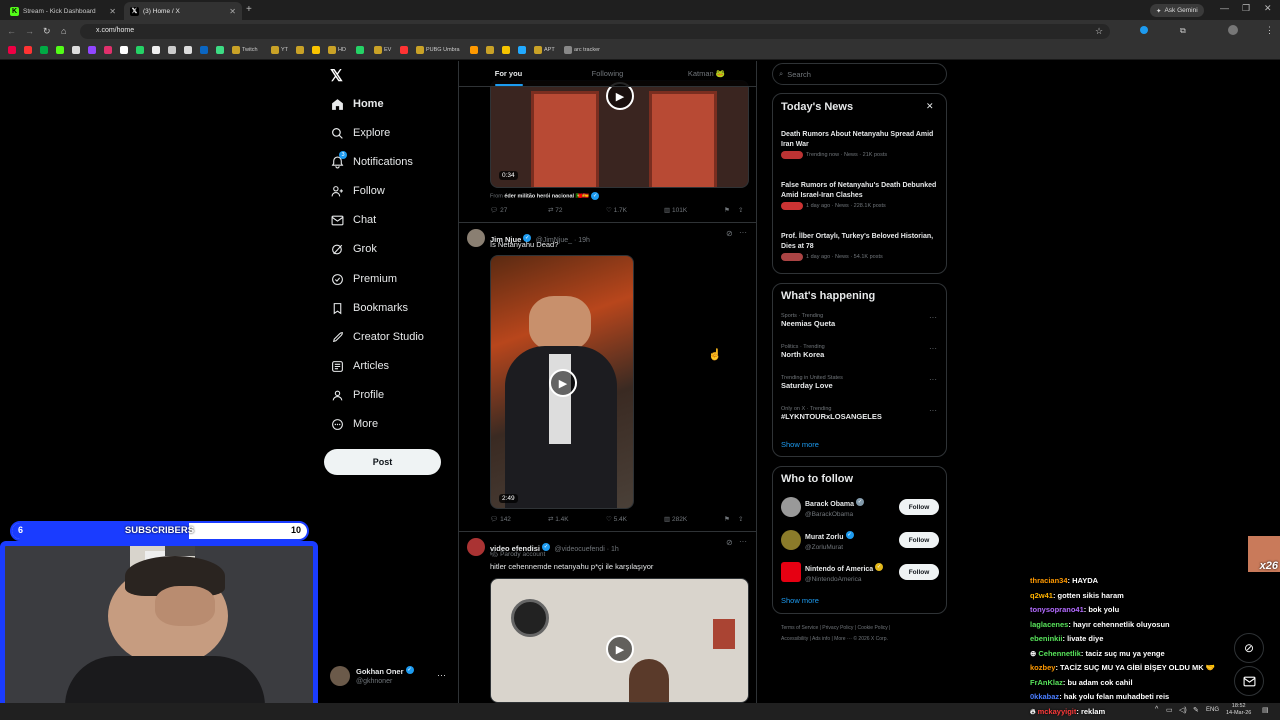 Image resolution: width=1280 pixels, height=720 pixels. I want to click on nav-follow: Follow, so click(357, 191).